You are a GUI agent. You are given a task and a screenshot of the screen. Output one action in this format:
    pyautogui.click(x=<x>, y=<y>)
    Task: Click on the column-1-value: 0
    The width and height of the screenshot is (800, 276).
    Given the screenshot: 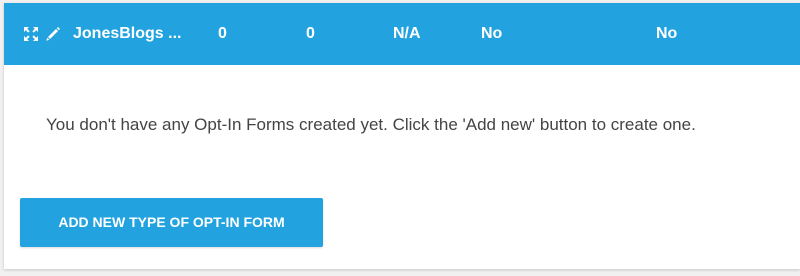 What is the action you would take?
    pyautogui.click(x=222, y=33)
    